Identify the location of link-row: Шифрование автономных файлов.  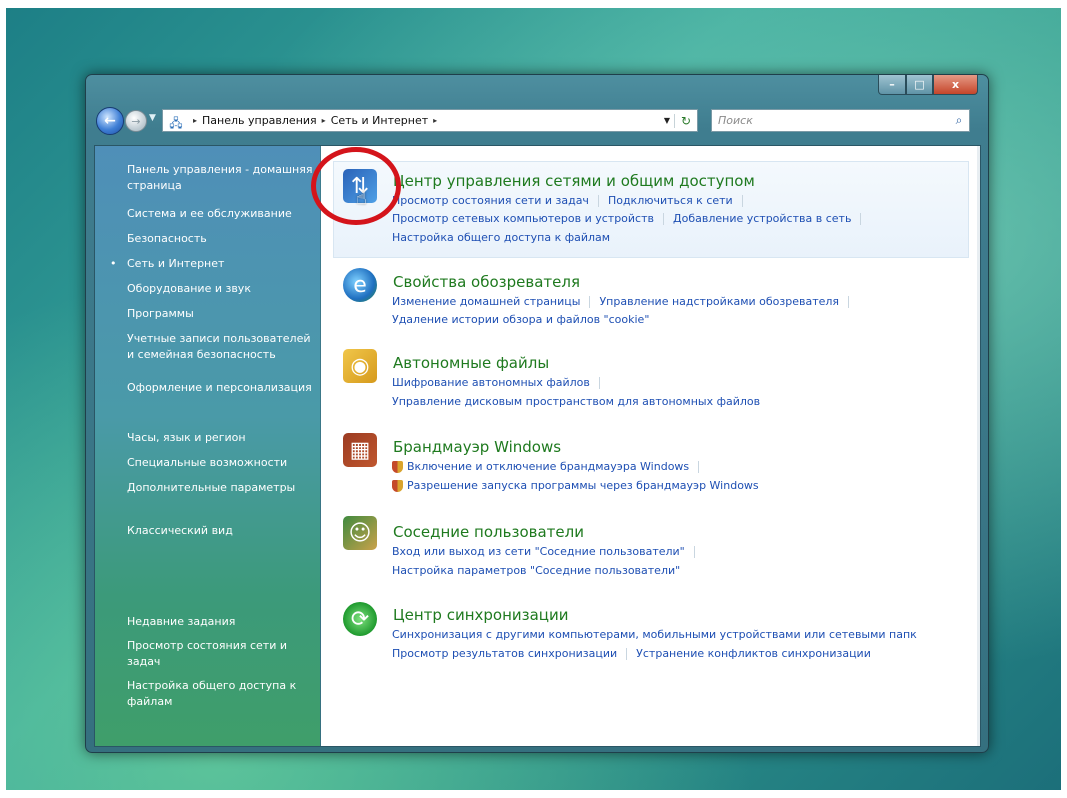
(500, 382).